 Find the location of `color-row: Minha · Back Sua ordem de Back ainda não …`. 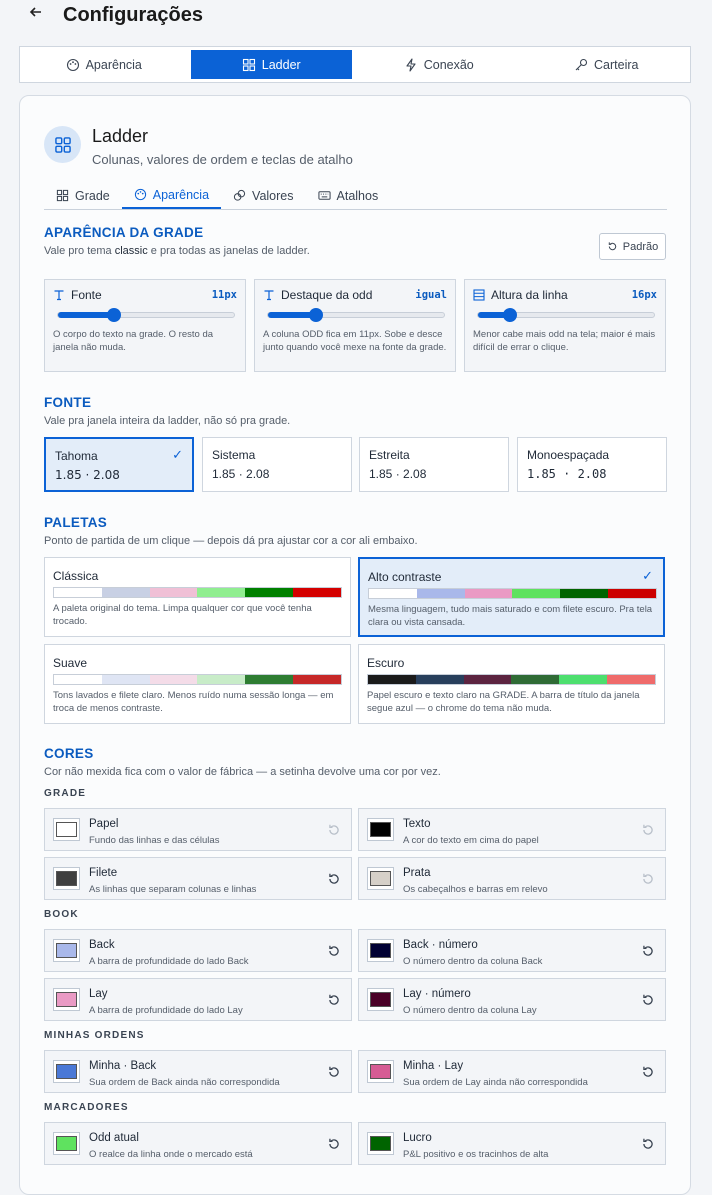

color-row: Minha · Back Sua ordem de Back ainda não … is located at coordinates (198, 1071).